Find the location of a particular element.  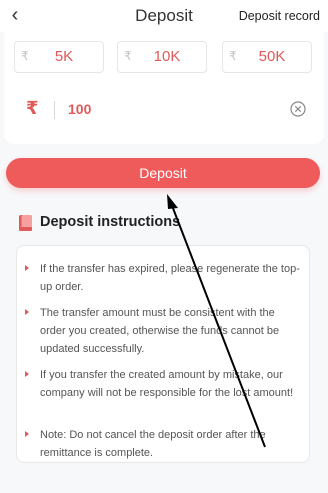

top-bar: ‹ Deposit Deposit record is located at coordinates (164, 16).